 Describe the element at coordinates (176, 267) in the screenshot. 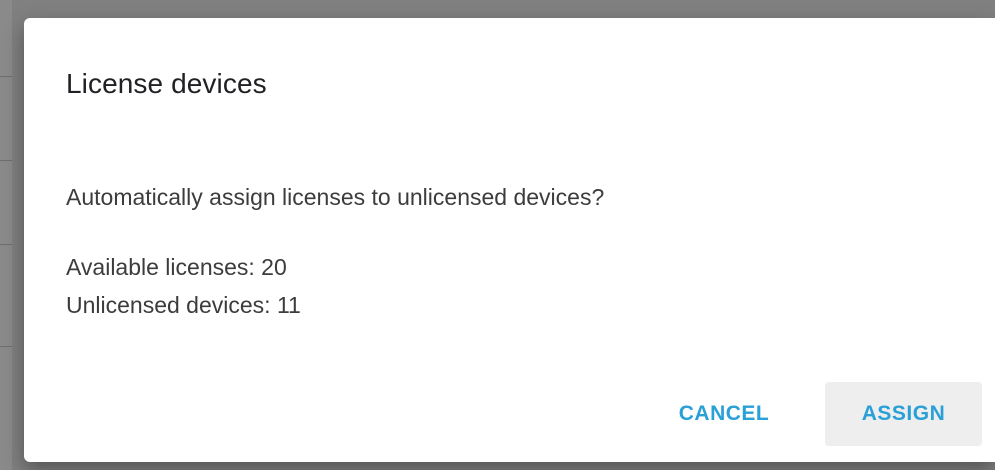

I see `available-licenses-text: Available licenses: 20` at that location.